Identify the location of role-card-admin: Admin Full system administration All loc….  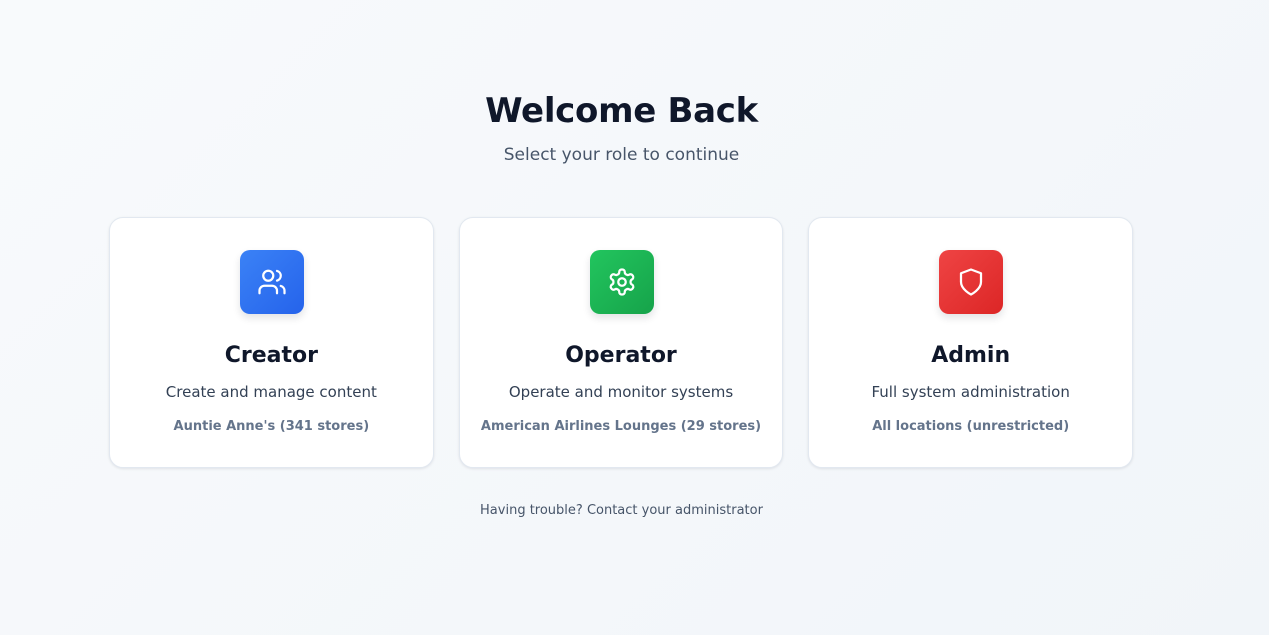
(971, 342).